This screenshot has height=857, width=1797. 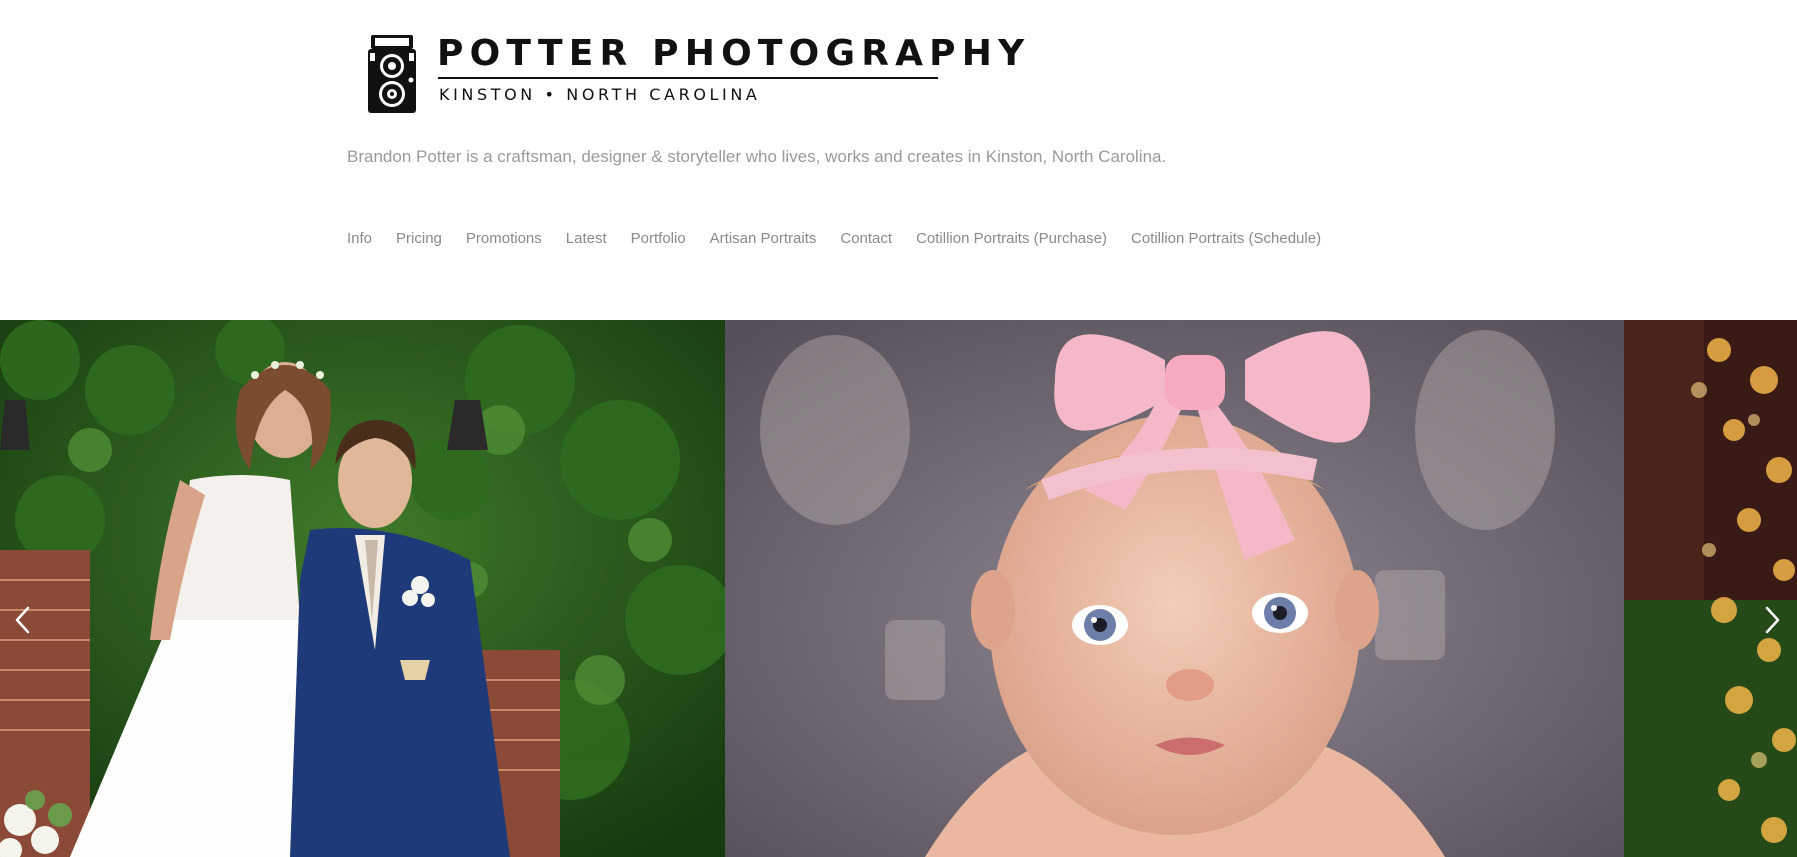 What do you see at coordinates (392, 74) in the screenshot?
I see `camera-logo-icon` at bounding box center [392, 74].